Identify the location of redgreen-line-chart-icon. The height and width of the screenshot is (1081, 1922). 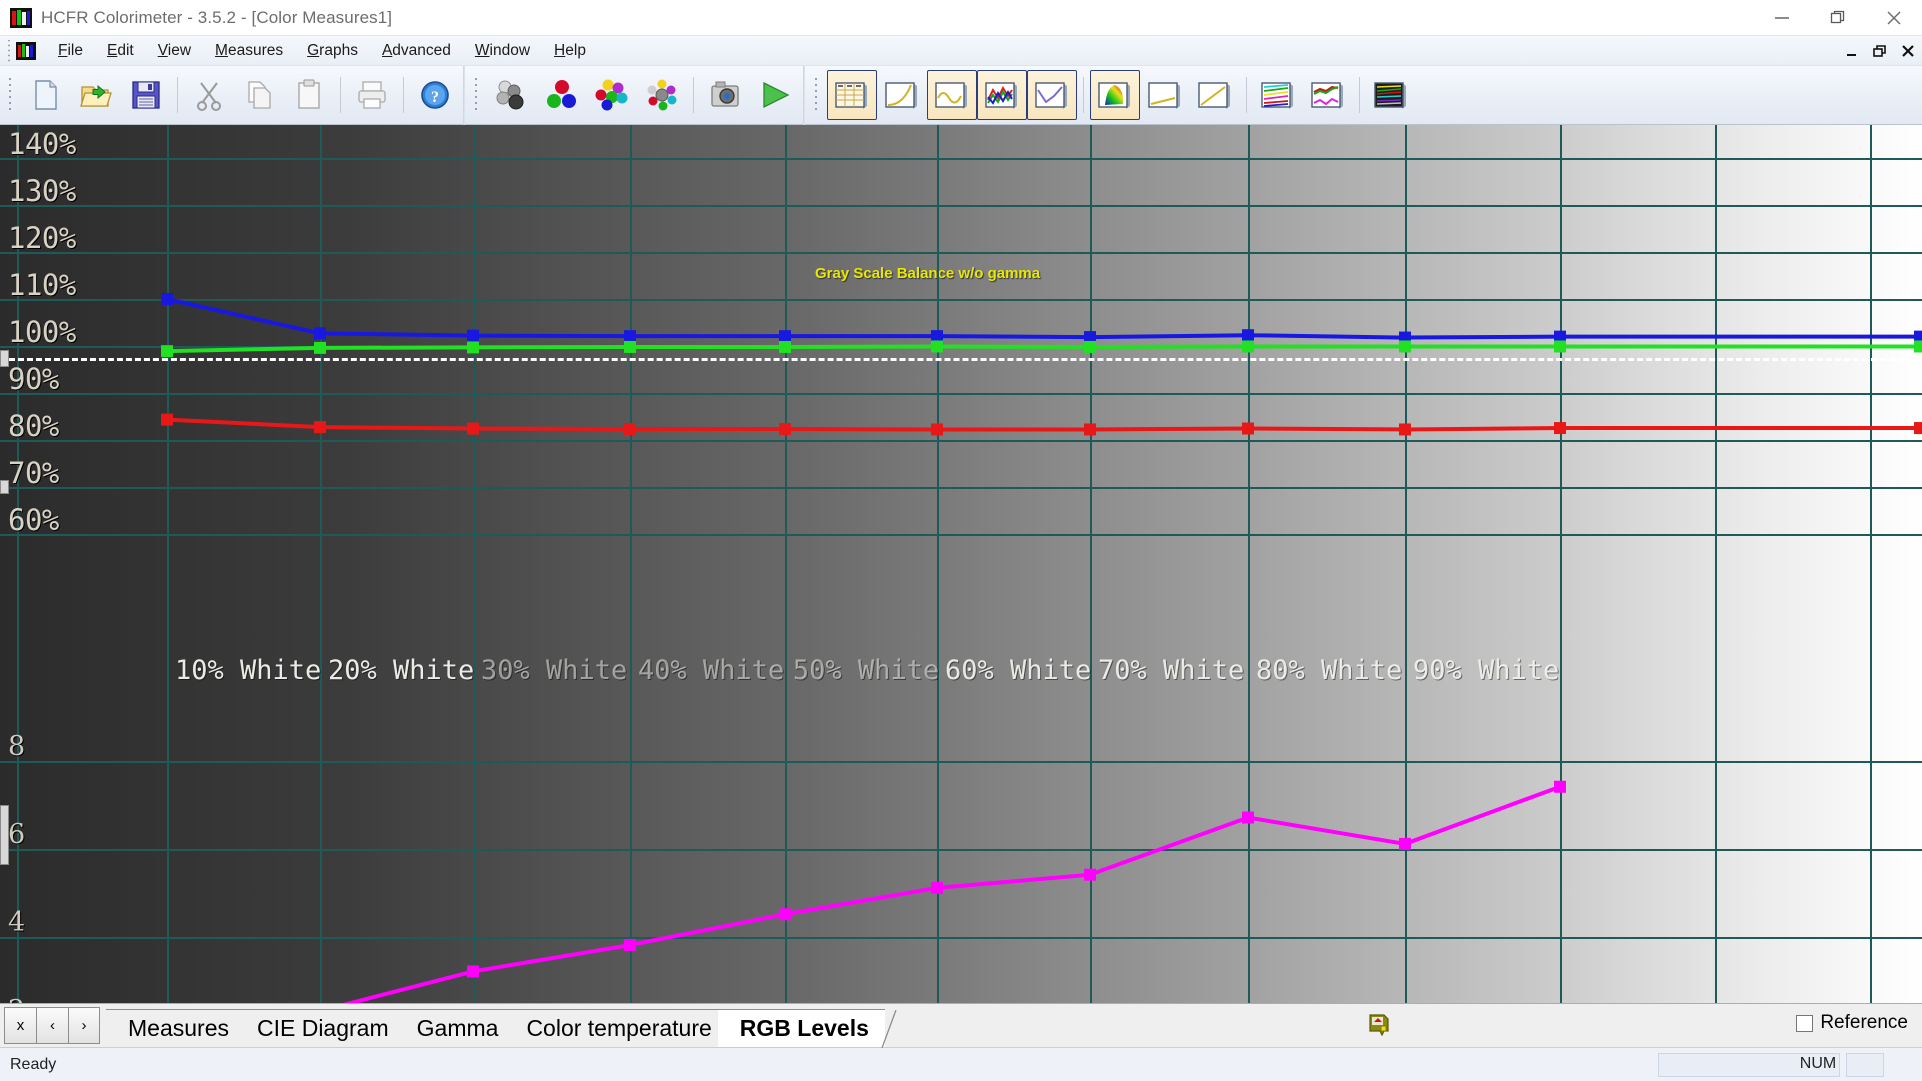
(1327, 95).